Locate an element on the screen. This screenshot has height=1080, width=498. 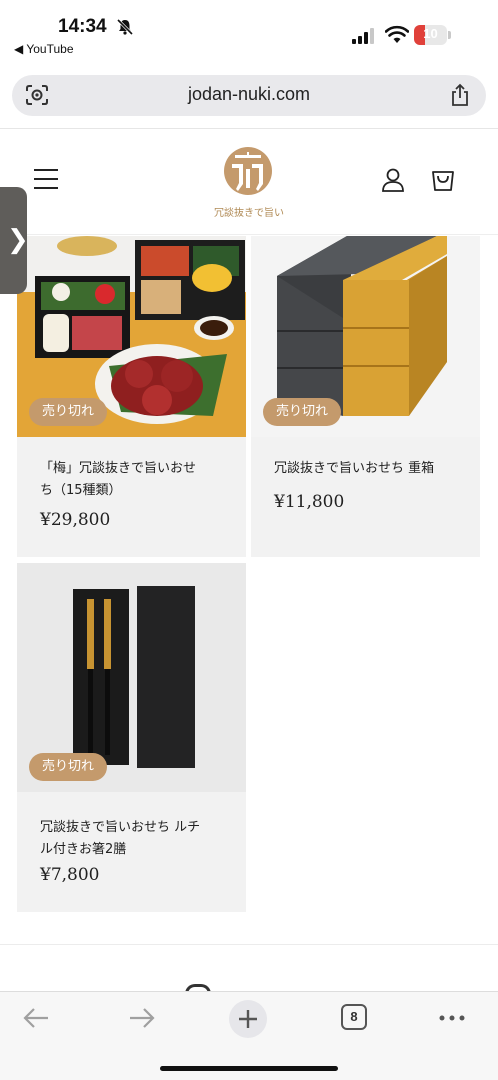
product-title-line: 冗談抜きで旨いおせち ルチ is located at coordinates (120, 827).